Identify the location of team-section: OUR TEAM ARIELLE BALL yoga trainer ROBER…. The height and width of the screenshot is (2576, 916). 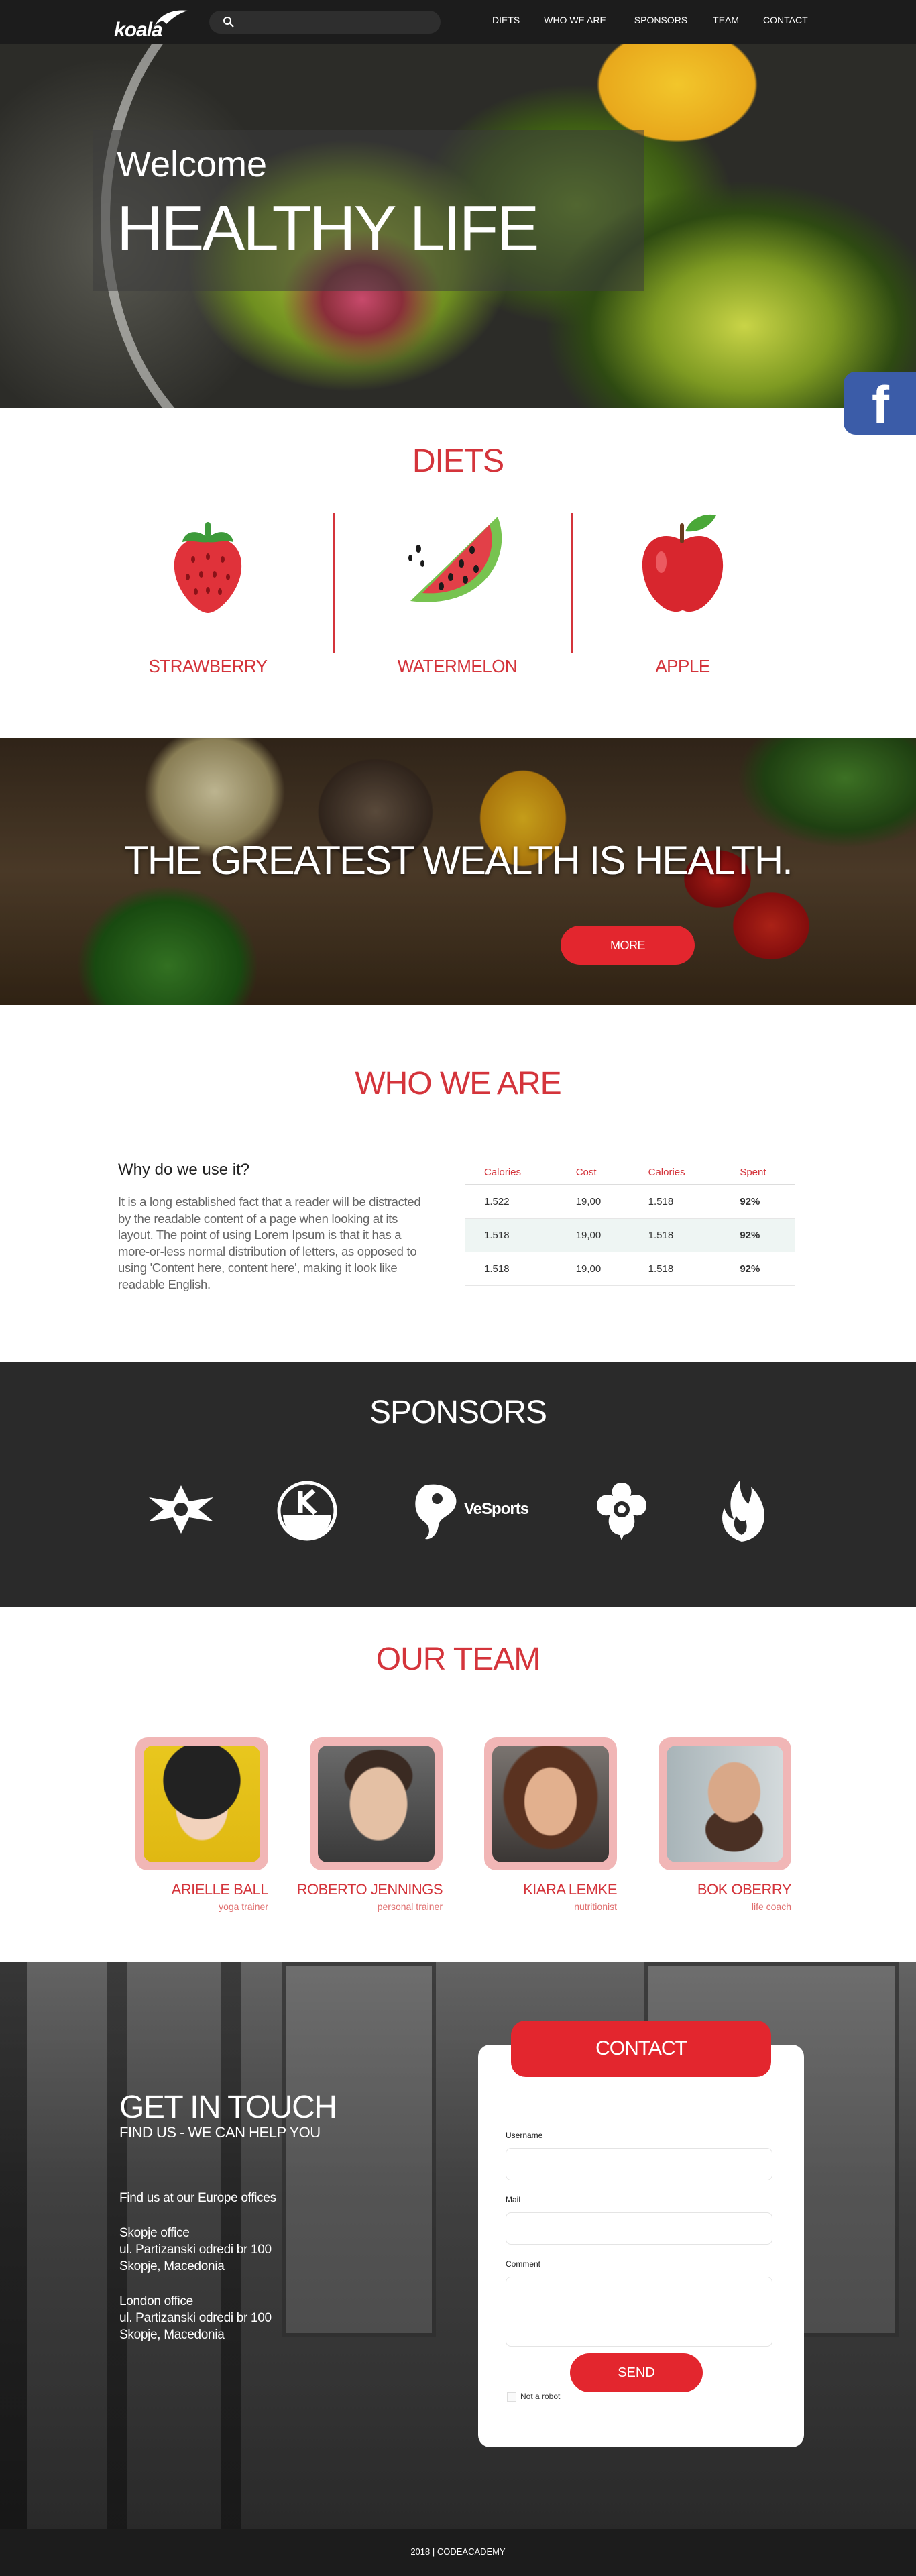
(458, 1784).